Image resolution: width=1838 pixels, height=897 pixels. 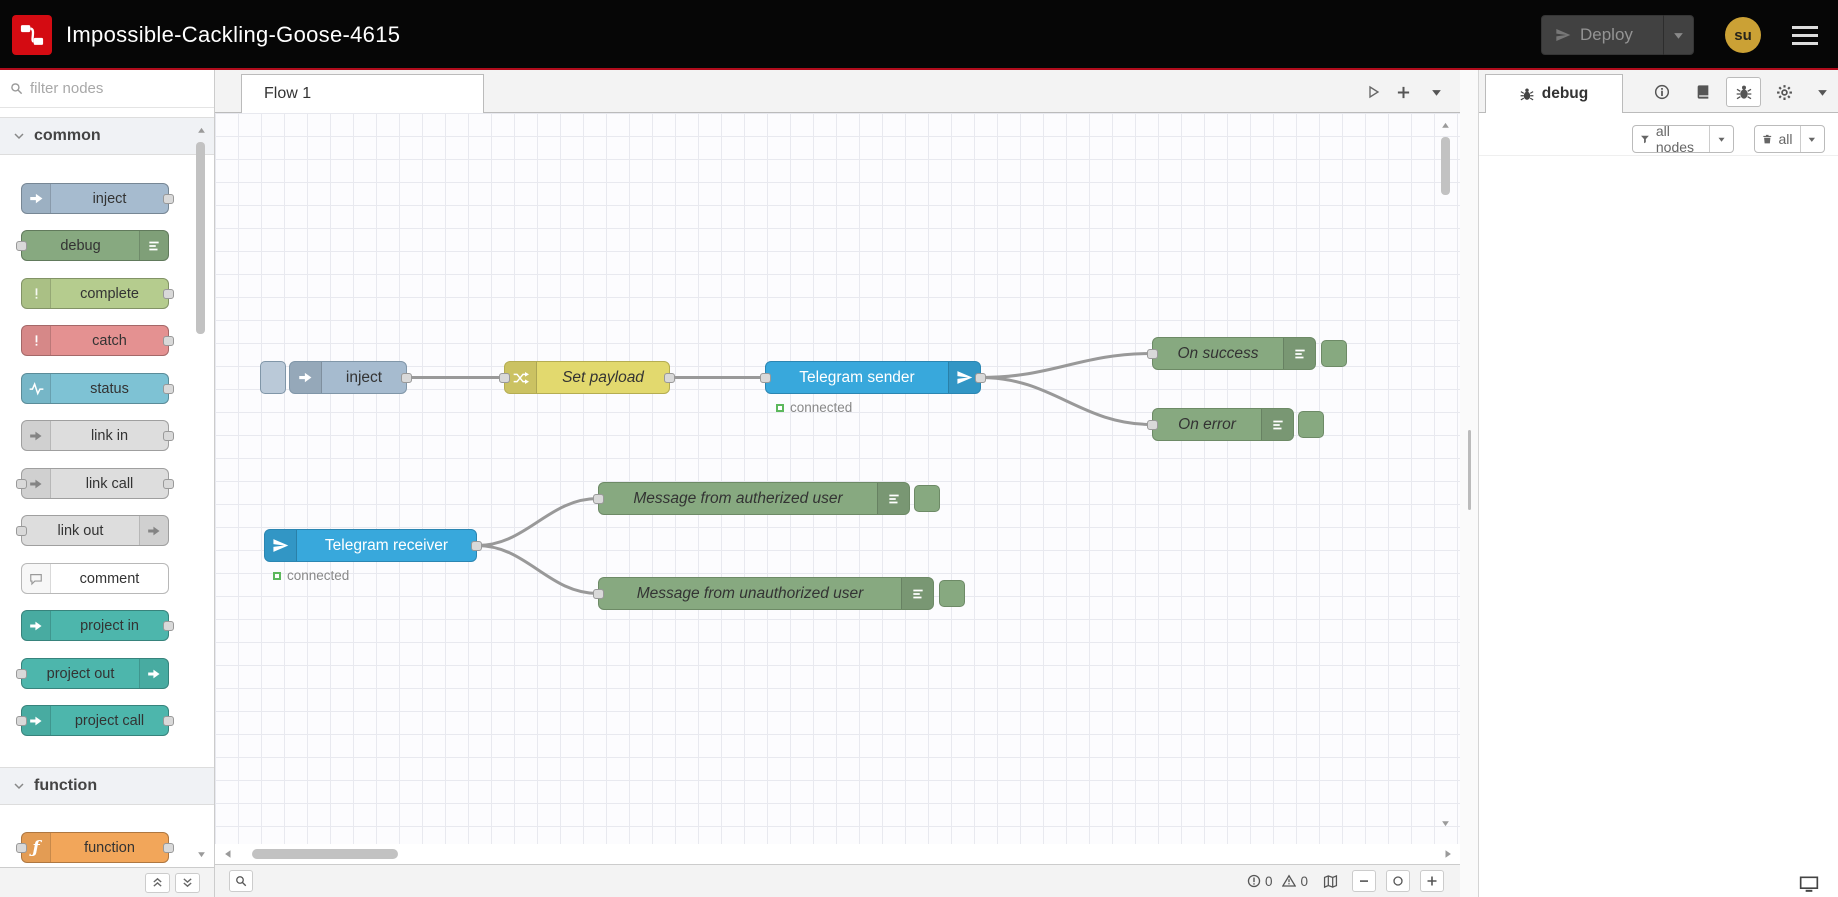 What do you see at coordinates (1678, 35) in the screenshot?
I see `deploy-options-button` at bounding box center [1678, 35].